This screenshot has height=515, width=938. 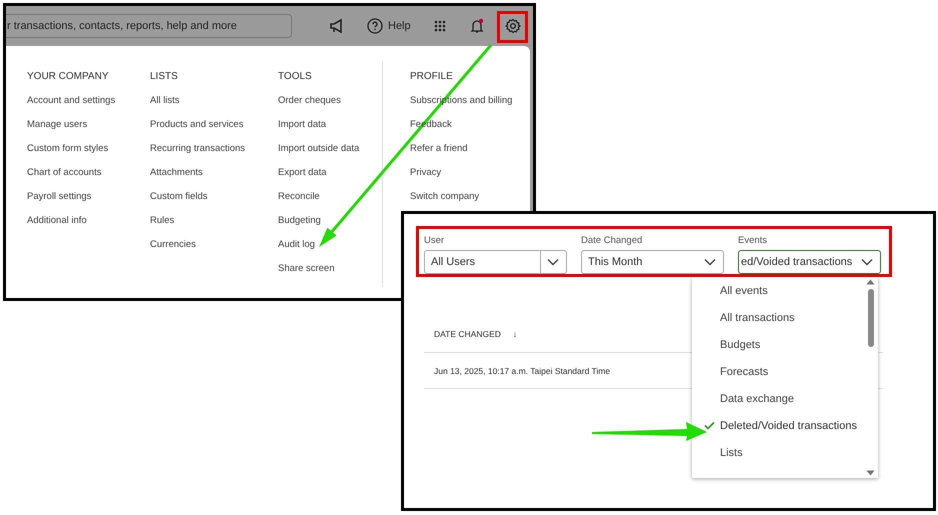 What do you see at coordinates (330, 226) in the screenshot?
I see `menu-link: Budgeting` at bounding box center [330, 226].